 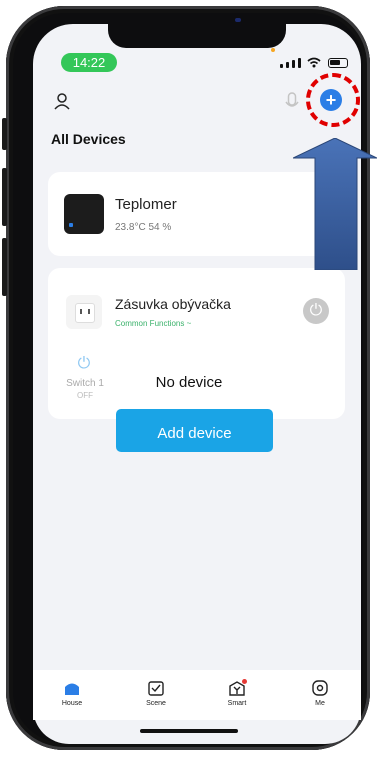 I want to click on microphone-icon, so click(x=292, y=102).